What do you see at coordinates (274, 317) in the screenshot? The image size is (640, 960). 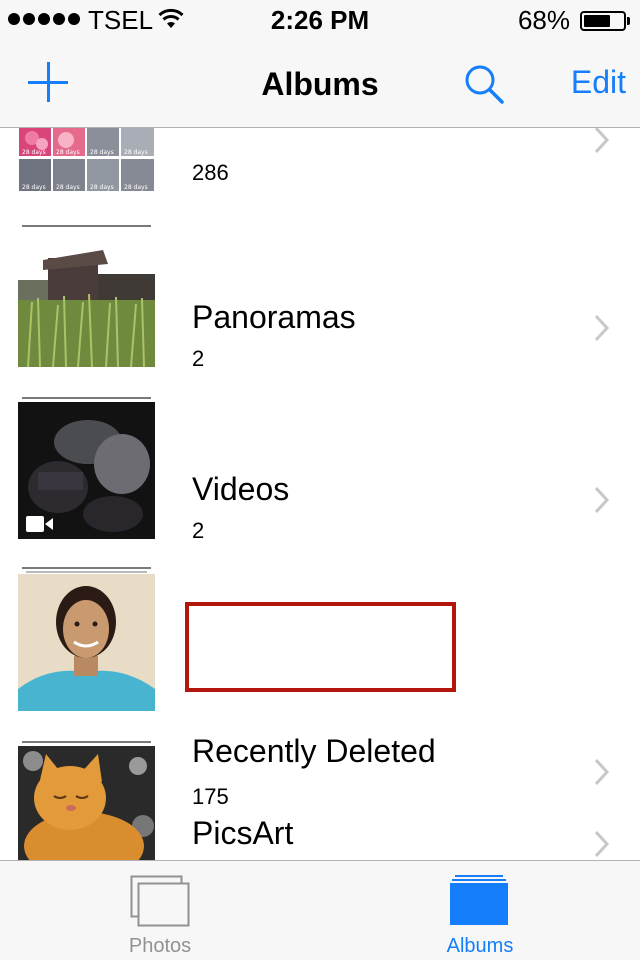 I see `album-name: Panoramas` at bounding box center [274, 317].